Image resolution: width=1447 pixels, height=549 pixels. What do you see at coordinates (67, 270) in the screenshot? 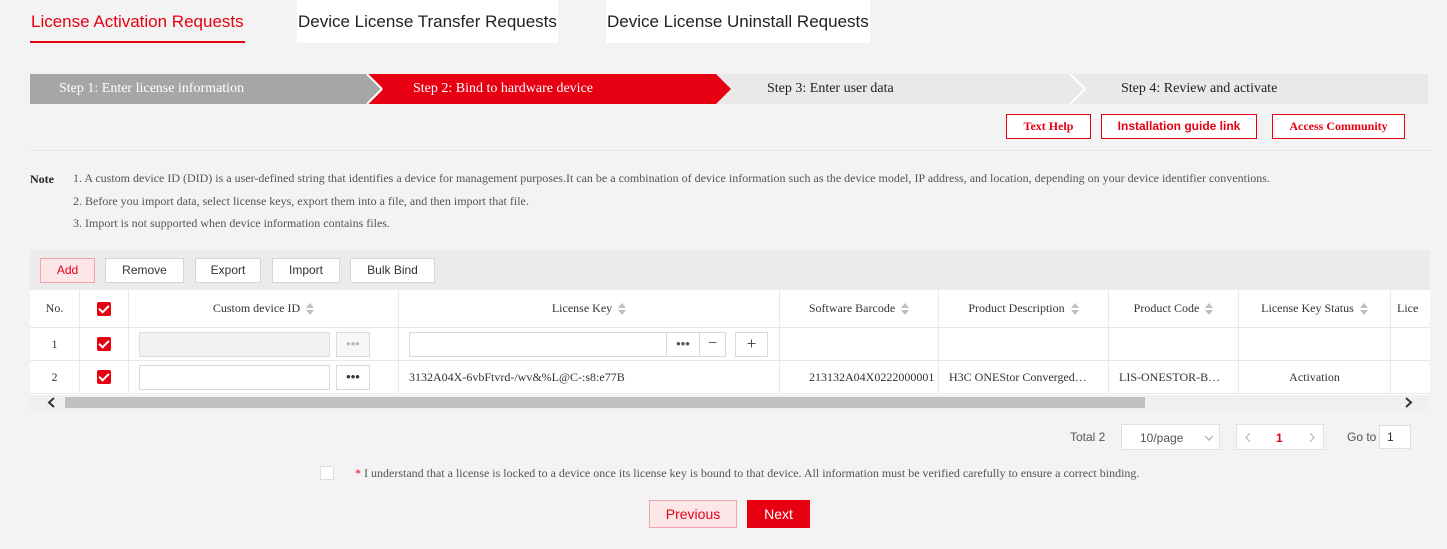
I see `add-button: Add` at bounding box center [67, 270].